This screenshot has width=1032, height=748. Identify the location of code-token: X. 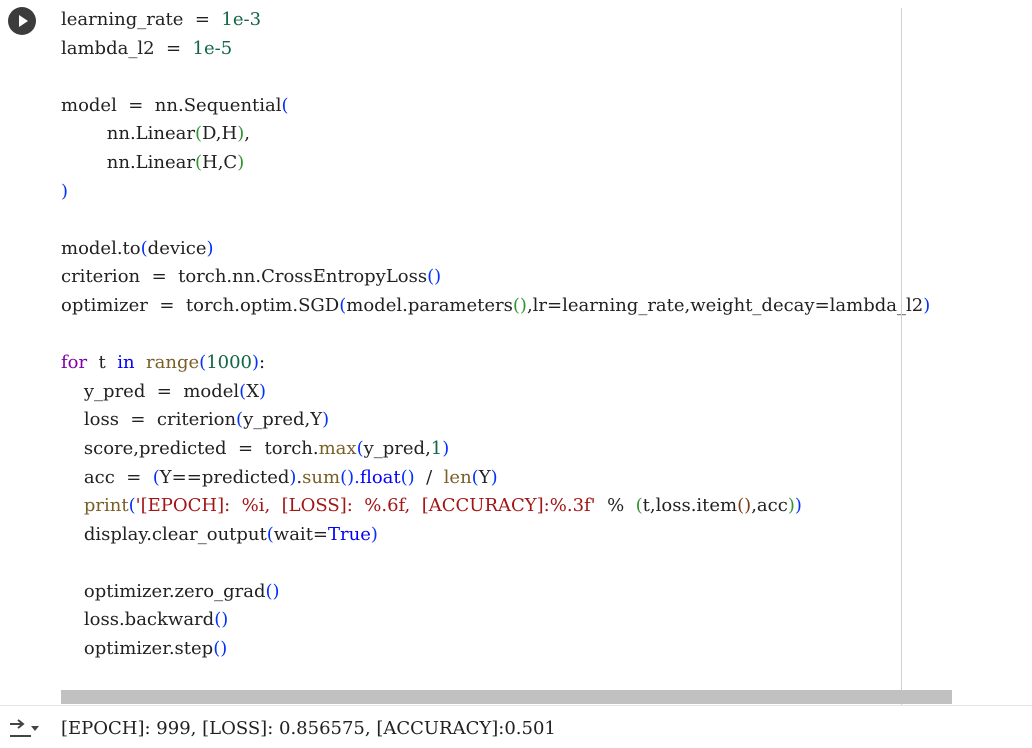
(253, 391).